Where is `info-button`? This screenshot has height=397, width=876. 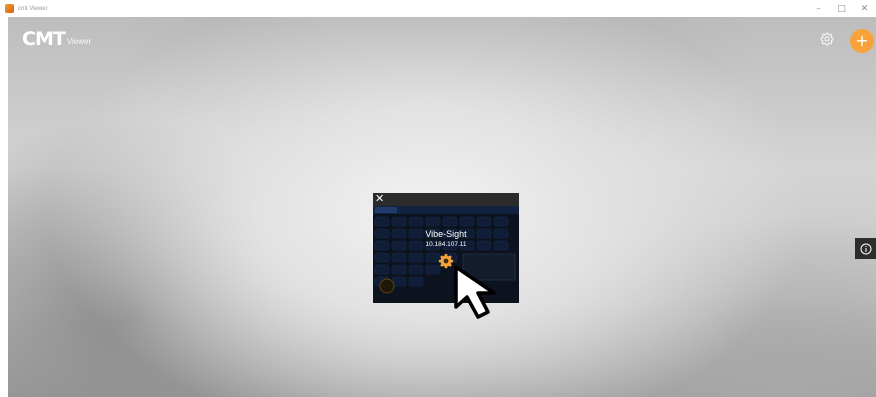 info-button is located at coordinates (865, 248).